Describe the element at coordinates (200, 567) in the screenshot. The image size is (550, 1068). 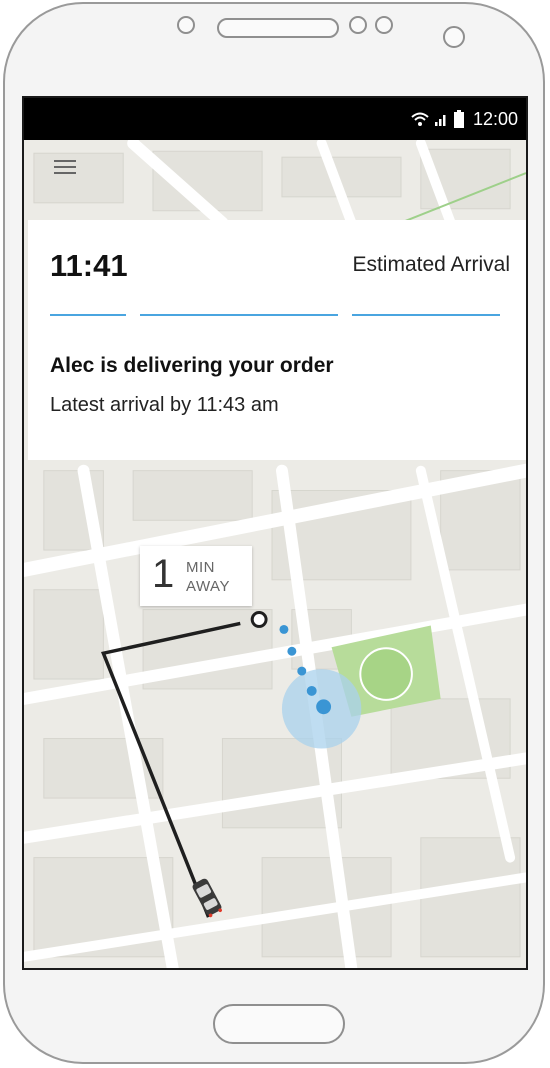
I see `minutes-away-unit-line1: MIN` at that location.